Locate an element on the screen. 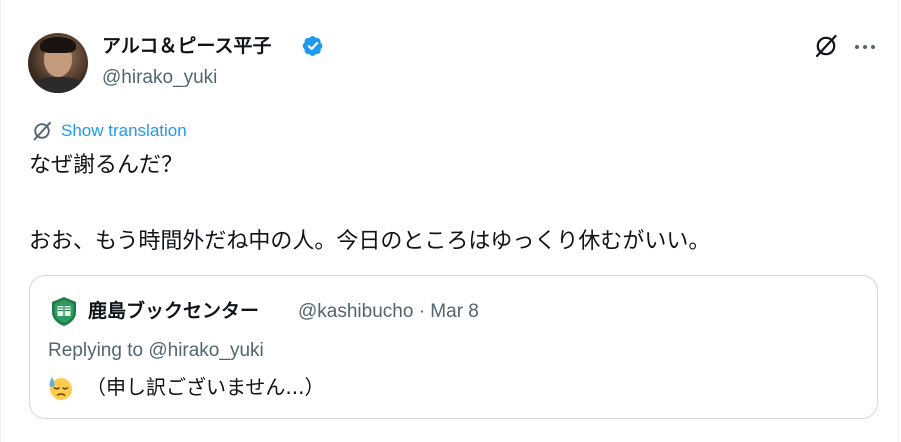 This screenshot has width=901, height=442. grok-icon is located at coordinates (826, 46).